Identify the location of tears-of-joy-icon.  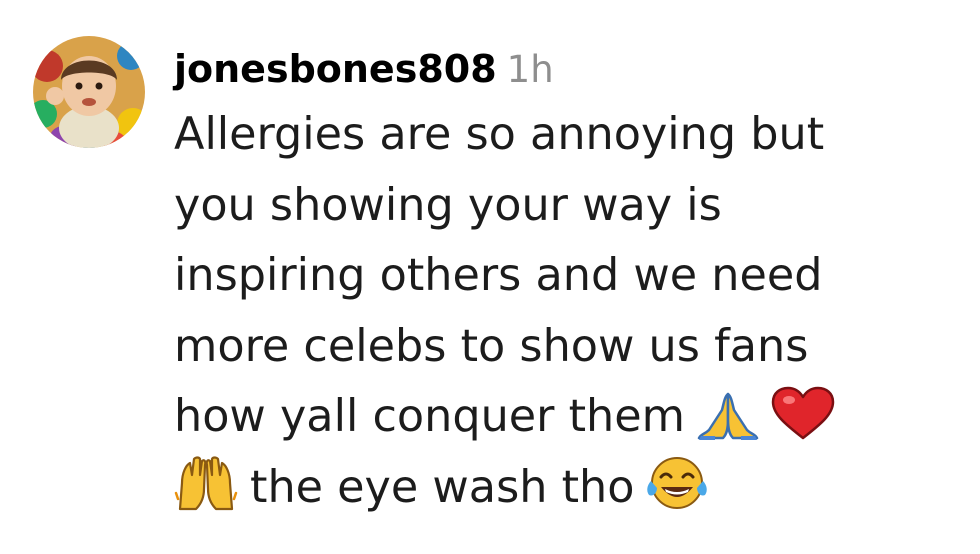
(677, 483).